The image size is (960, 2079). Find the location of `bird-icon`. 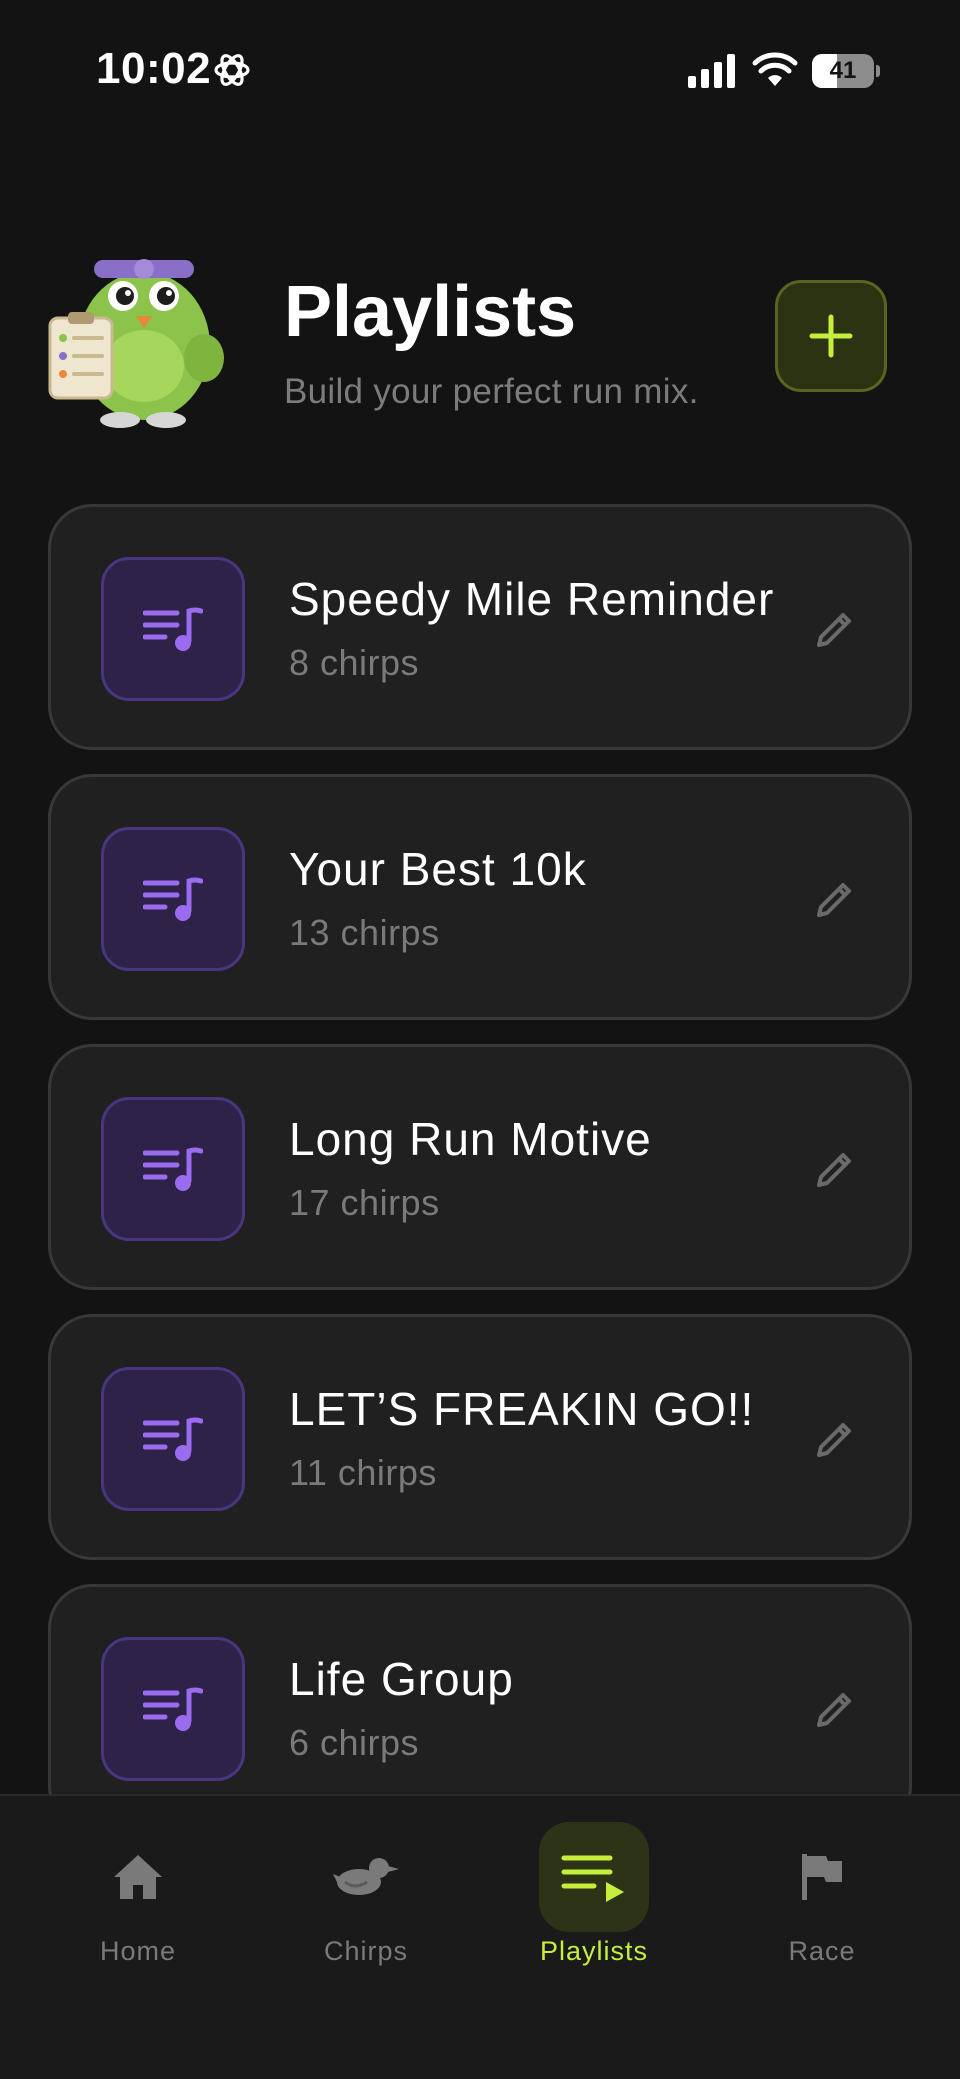

bird-icon is located at coordinates (366, 1876).